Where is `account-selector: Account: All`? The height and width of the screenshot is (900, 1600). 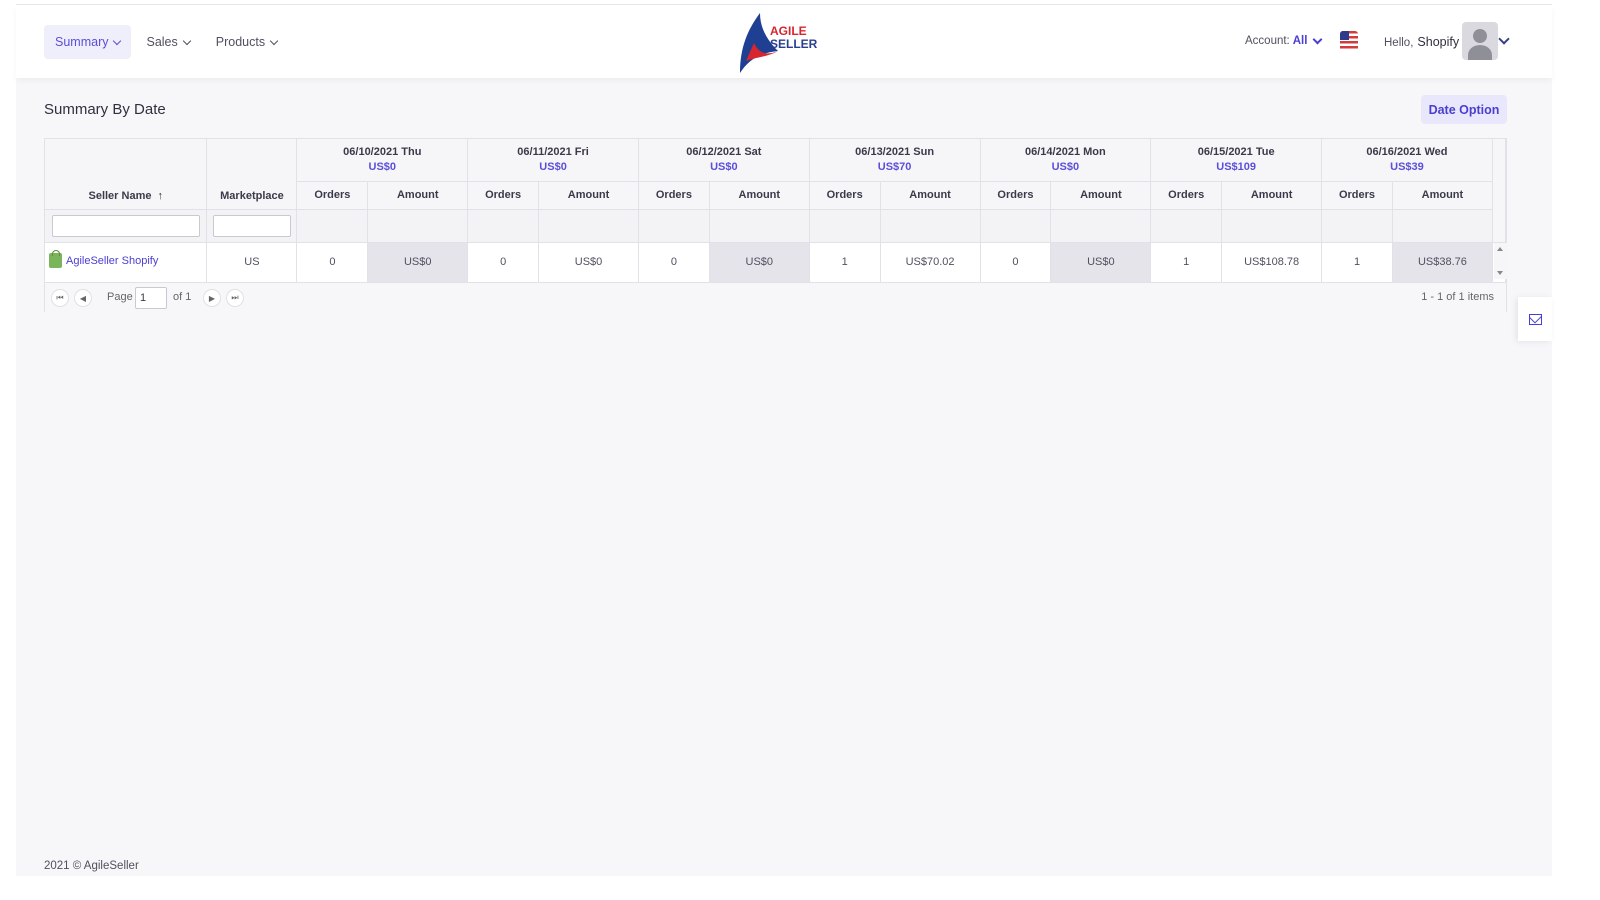 account-selector: Account: All is located at coordinates (1284, 40).